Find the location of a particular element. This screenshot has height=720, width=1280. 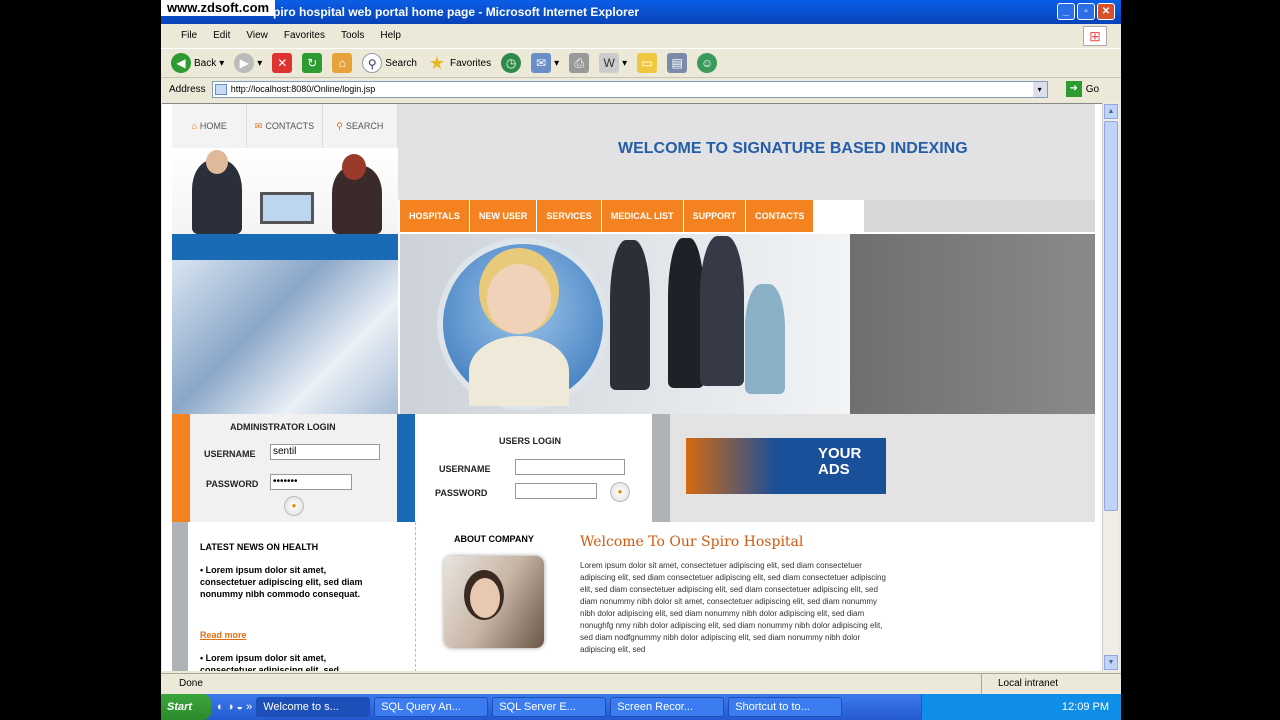

minimize-button: _ is located at coordinates (1066, 11).